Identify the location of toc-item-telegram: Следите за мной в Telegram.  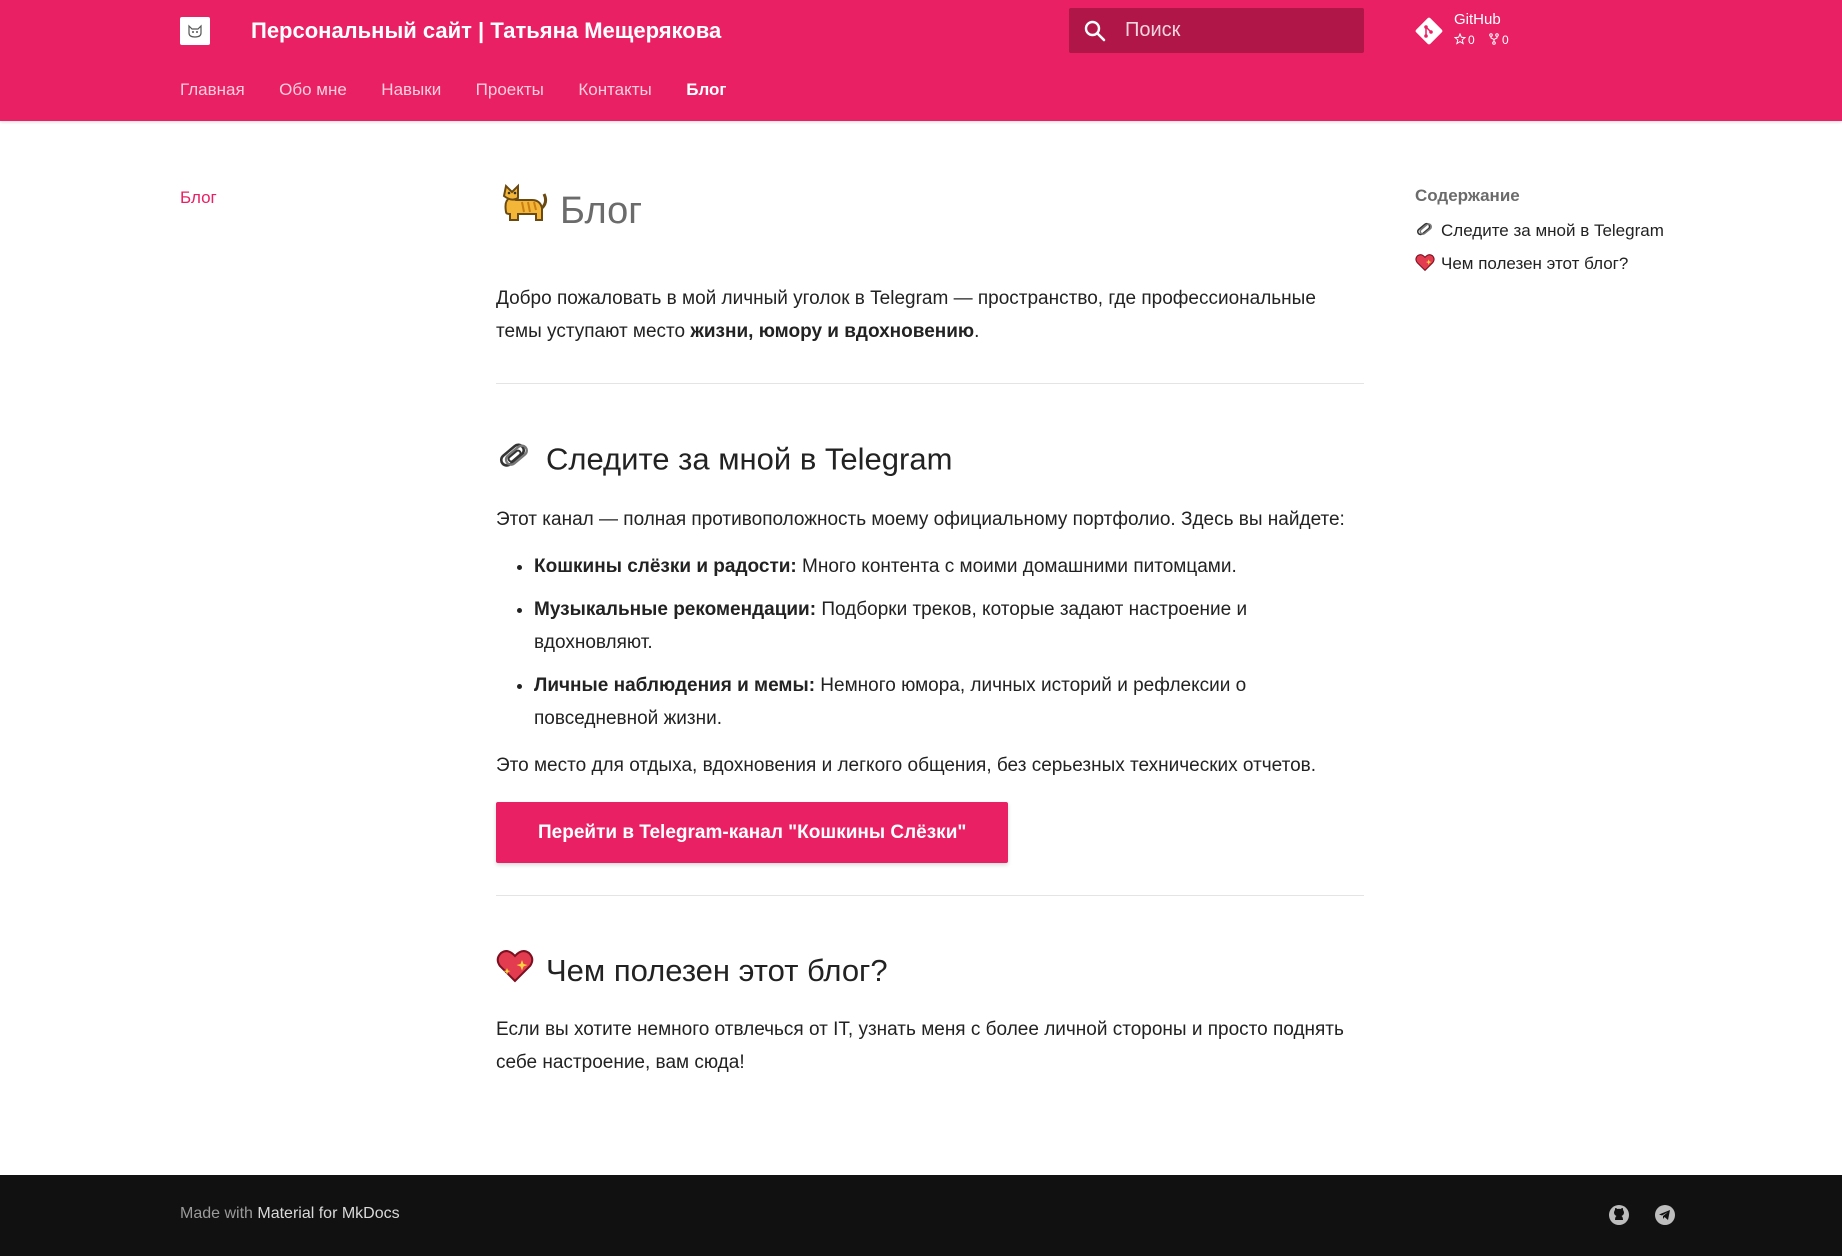
(1575, 230).